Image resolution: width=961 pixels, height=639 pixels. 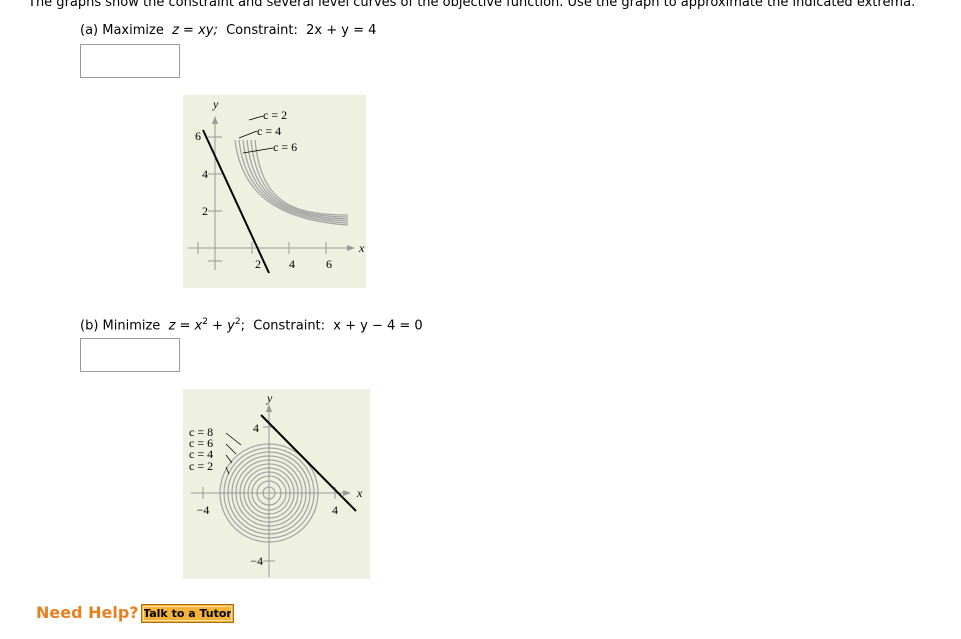 I want to click on part-b-label: (b) Minimize, so click(x=120, y=326).